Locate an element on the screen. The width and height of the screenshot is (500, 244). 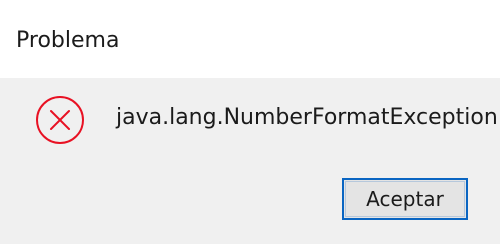
accept-button: Aceptar is located at coordinates (405, 199).